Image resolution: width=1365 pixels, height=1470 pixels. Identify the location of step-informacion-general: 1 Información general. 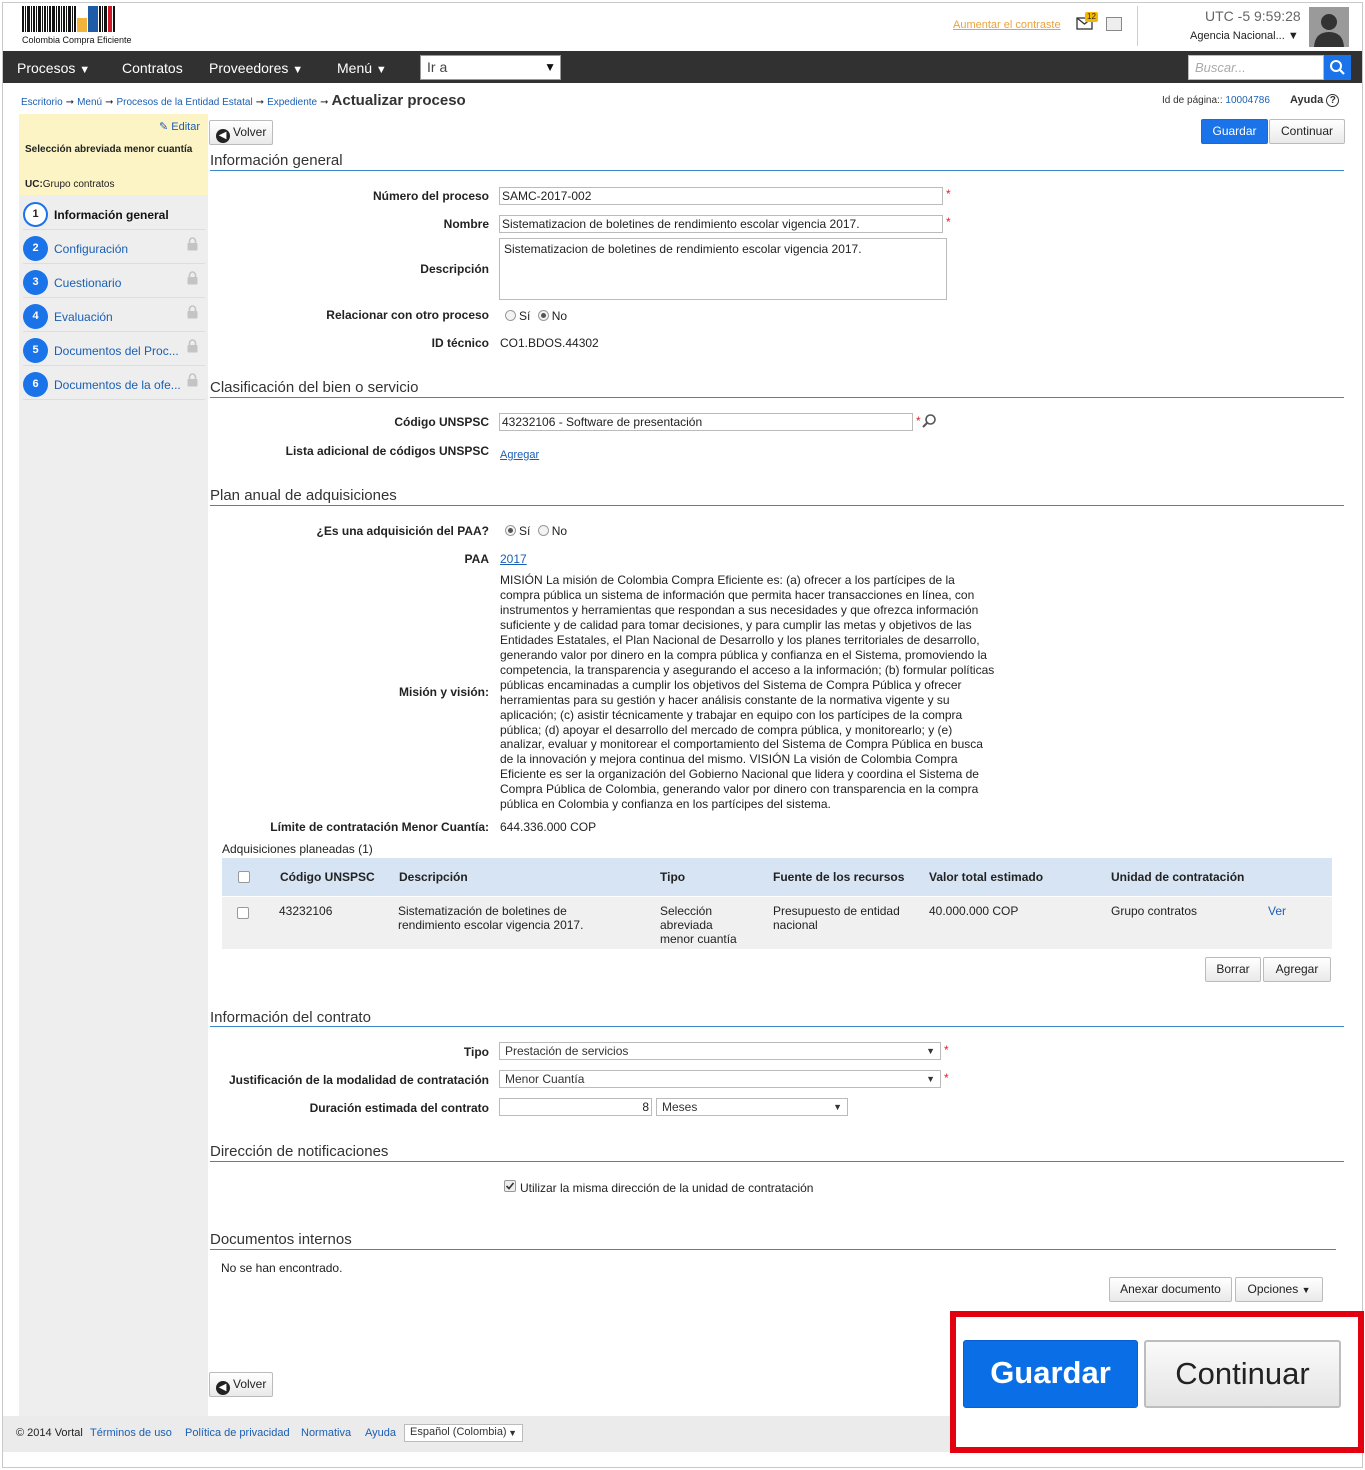
(114, 213).